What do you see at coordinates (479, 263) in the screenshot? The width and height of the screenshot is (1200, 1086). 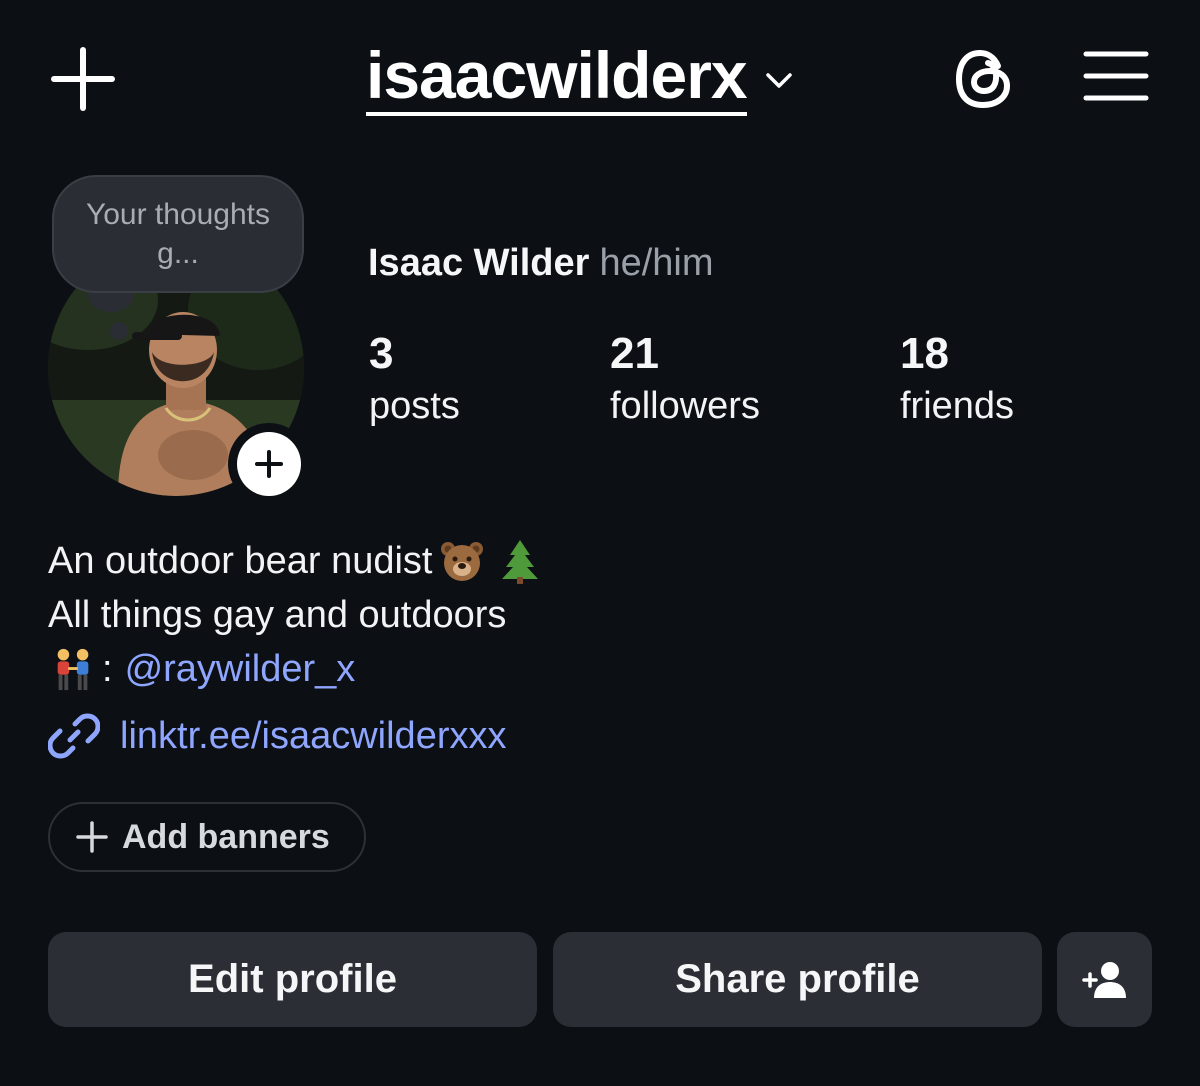 I see `display-name: Isaac Wilder` at bounding box center [479, 263].